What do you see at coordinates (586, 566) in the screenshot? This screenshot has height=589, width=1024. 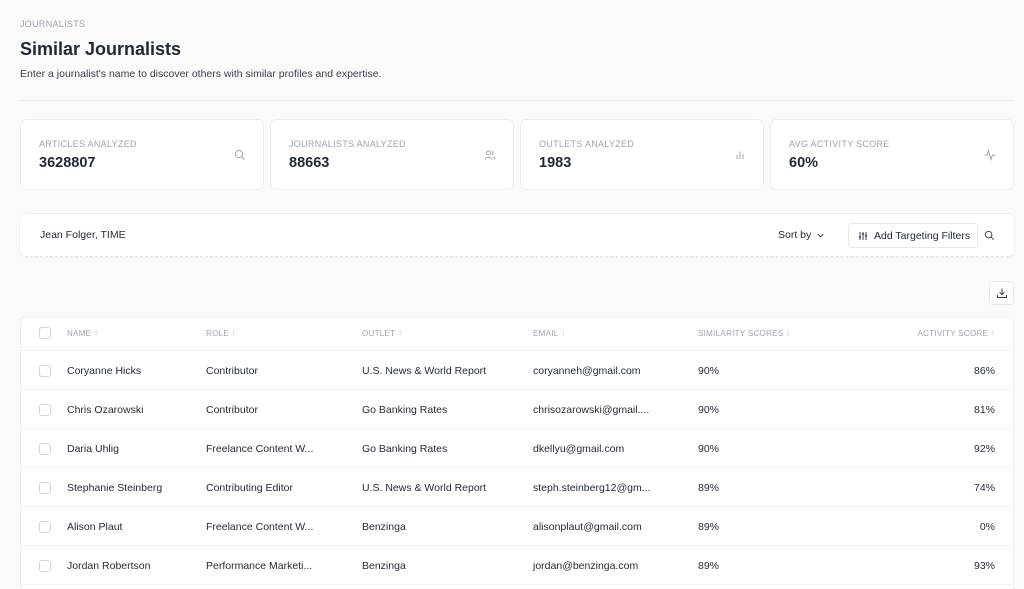 I see `cell-email: jordan@benzinga.com` at bounding box center [586, 566].